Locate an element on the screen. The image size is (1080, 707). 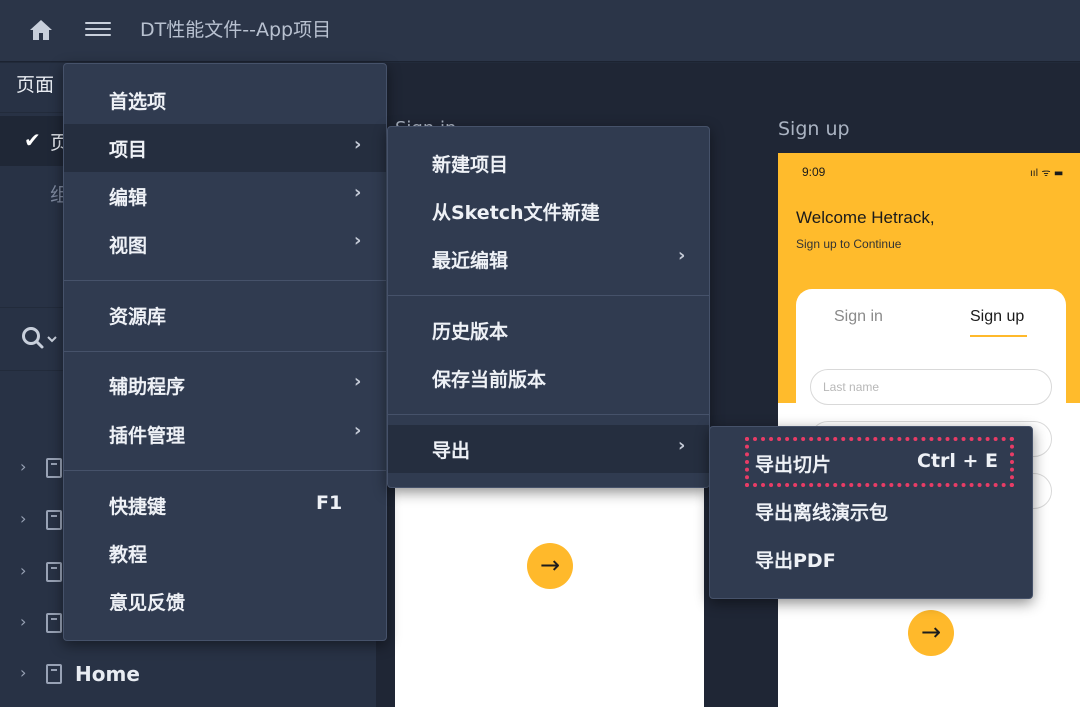
welcome-text: Welcome Hetrack, is located at coordinates (865, 217).